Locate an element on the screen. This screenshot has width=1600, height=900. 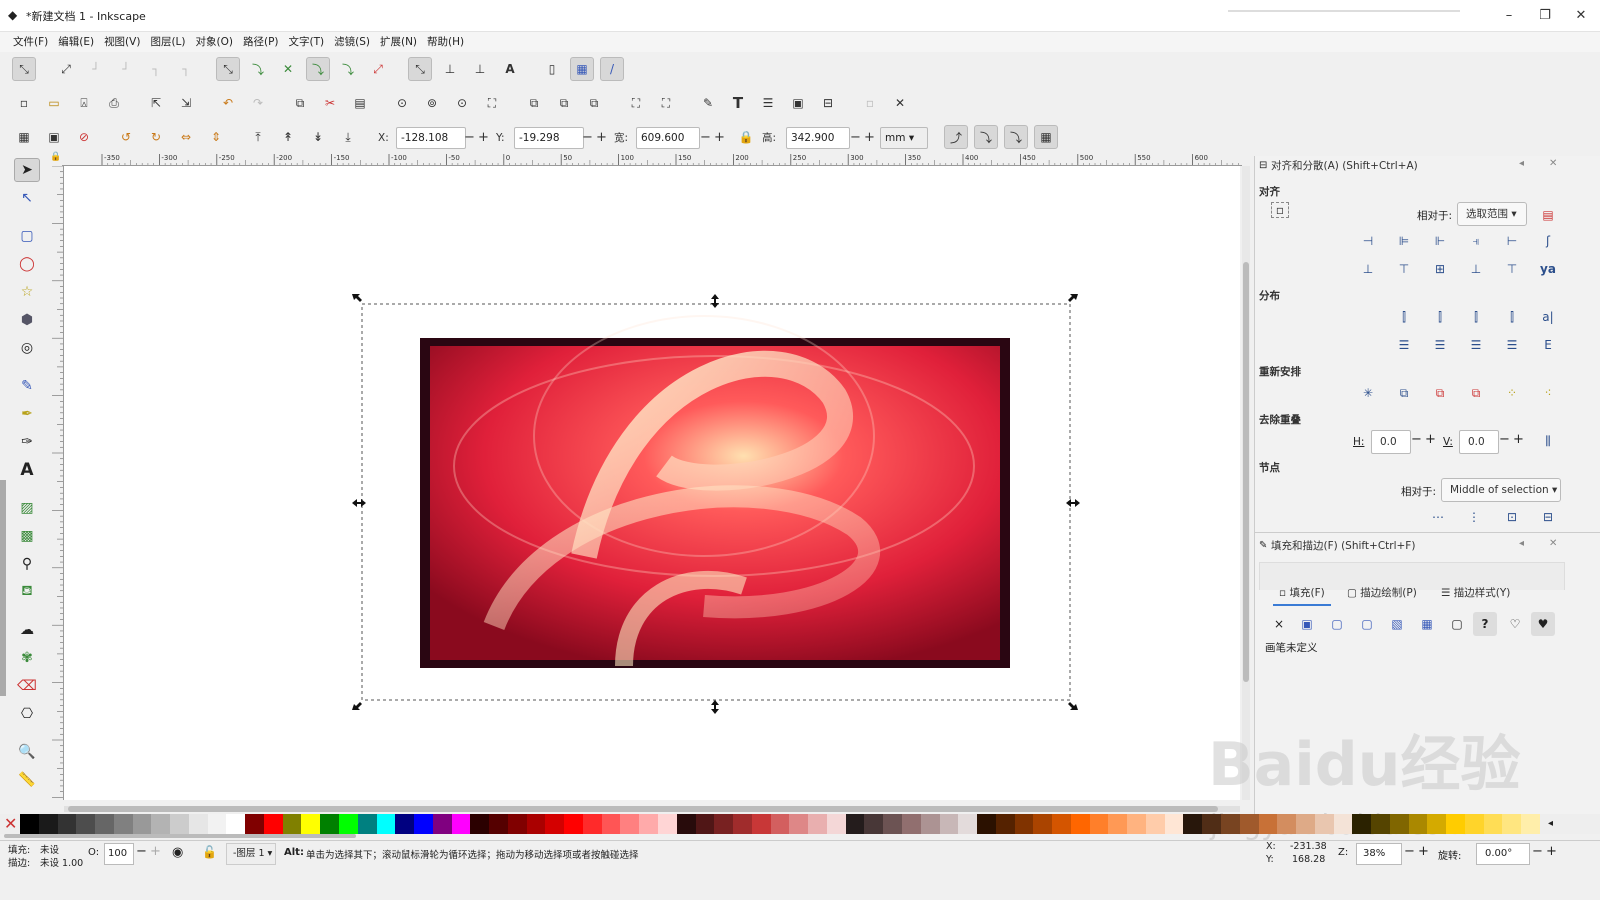
rotation-increment: + is located at coordinates (1551, 851).